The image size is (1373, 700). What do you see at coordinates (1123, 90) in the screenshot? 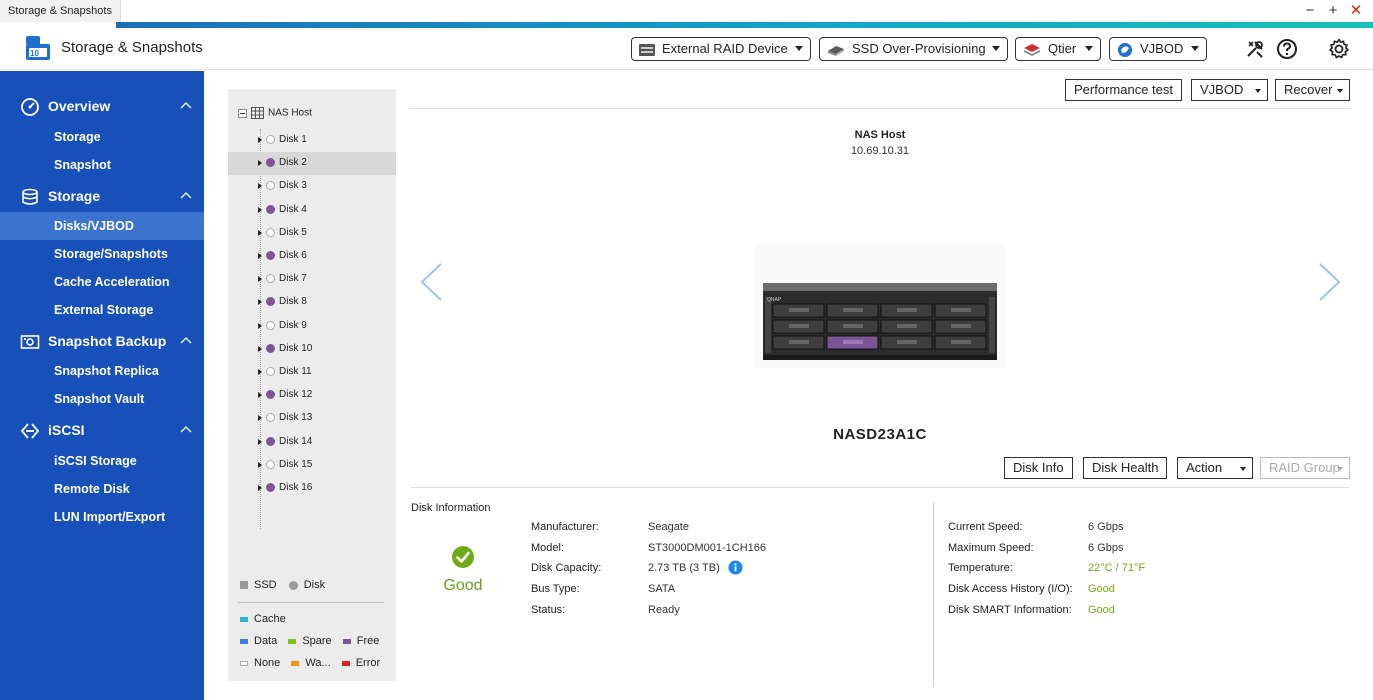
I see `performance-test-button: Performance test` at bounding box center [1123, 90].